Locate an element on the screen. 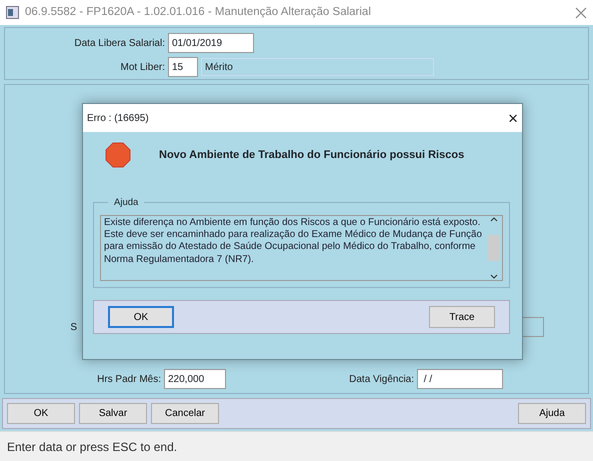 The width and height of the screenshot is (593, 461). window-title: 06.9.5582 - FP1620A - 1.02.01.016 - Manutenção Alteração Salarial is located at coordinates (198, 12).